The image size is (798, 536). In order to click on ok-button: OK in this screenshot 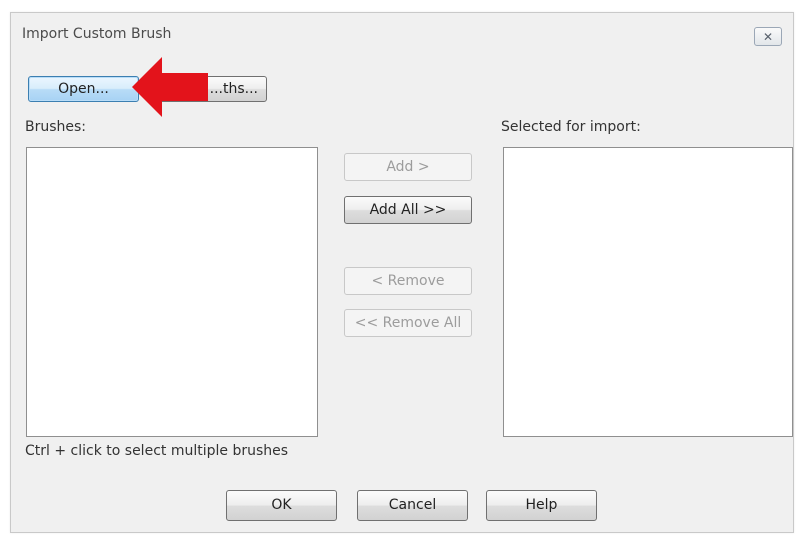, I will do `click(281, 505)`.